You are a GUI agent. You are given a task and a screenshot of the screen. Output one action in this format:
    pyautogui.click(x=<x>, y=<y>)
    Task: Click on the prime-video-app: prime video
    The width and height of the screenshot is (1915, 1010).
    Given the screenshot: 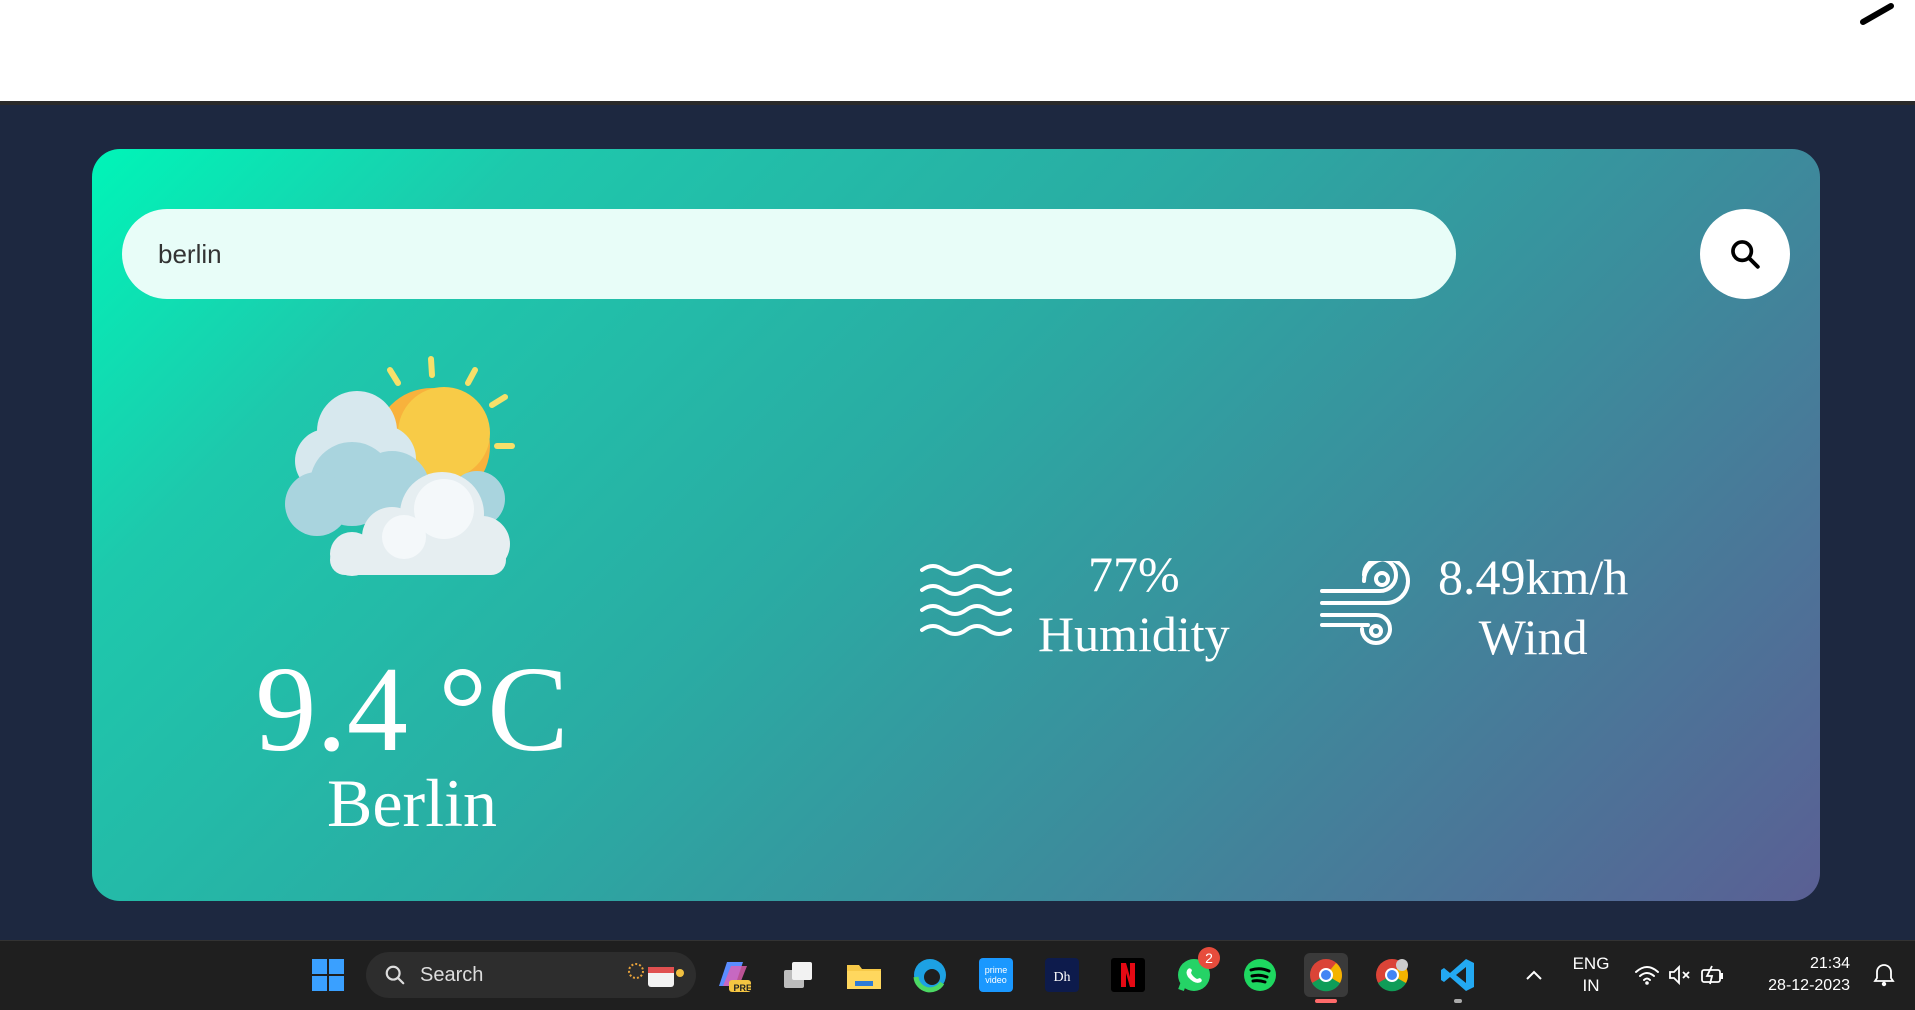 What is the action you would take?
    pyautogui.click(x=996, y=975)
    